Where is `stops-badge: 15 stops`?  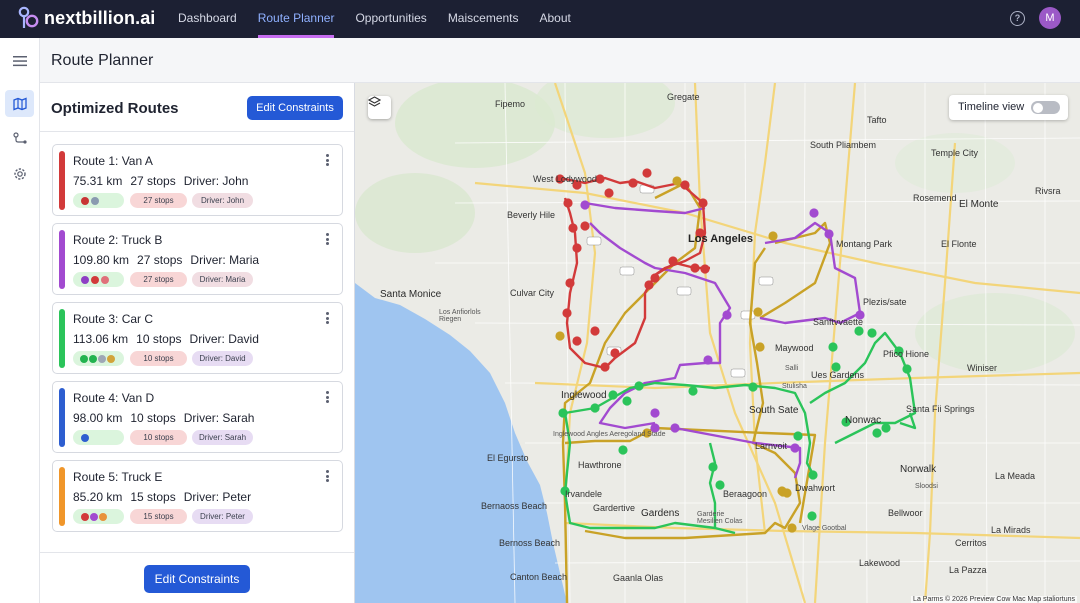 stops-badge: 15 stops is located at coordinates (158, 516).